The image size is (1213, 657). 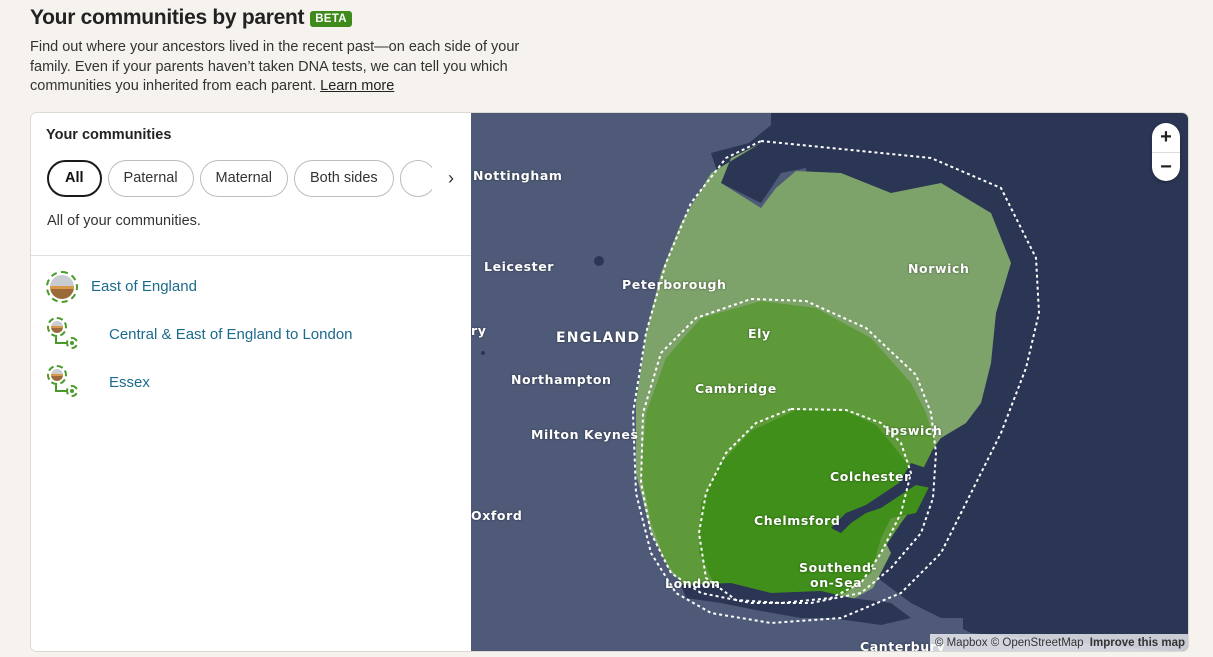 I want to click on place-nottingham: Nottingham, so click(x=518, y=175).